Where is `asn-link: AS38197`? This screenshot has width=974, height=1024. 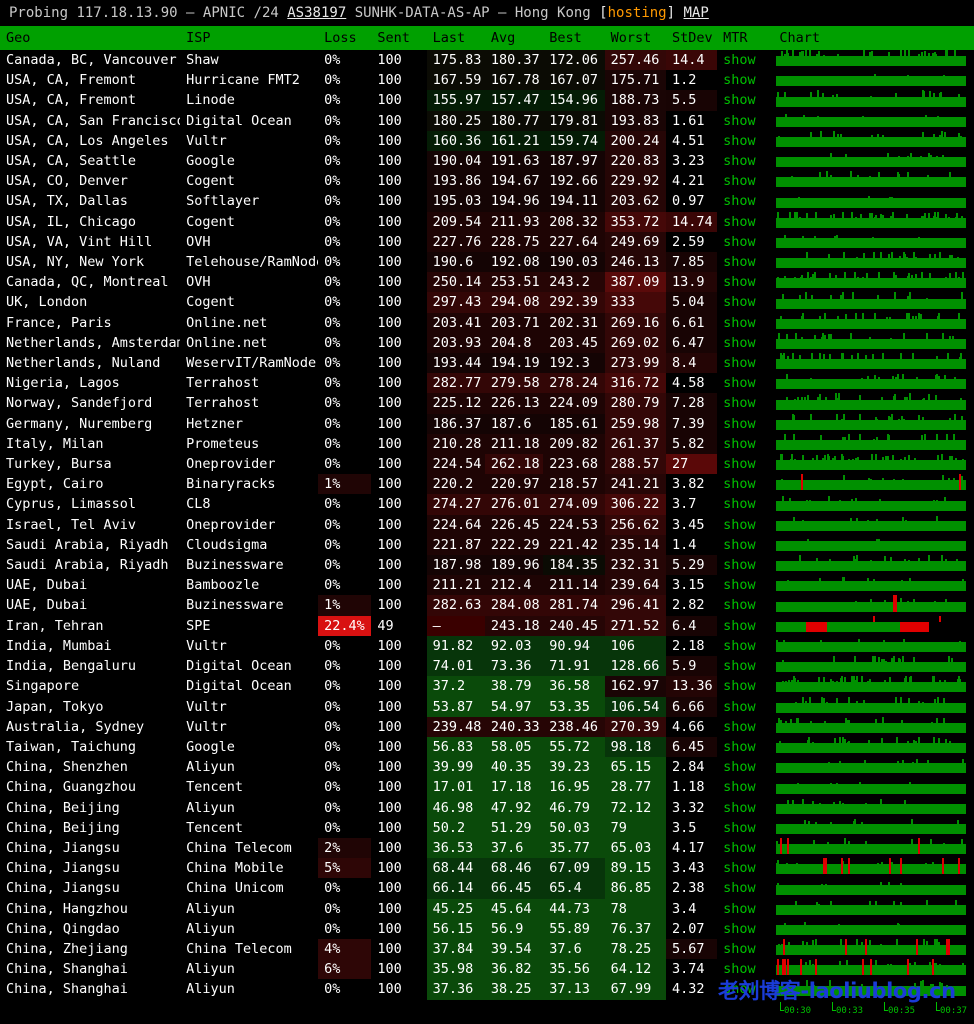 asn-link: AS38197 is located at coordinates (316, 13).